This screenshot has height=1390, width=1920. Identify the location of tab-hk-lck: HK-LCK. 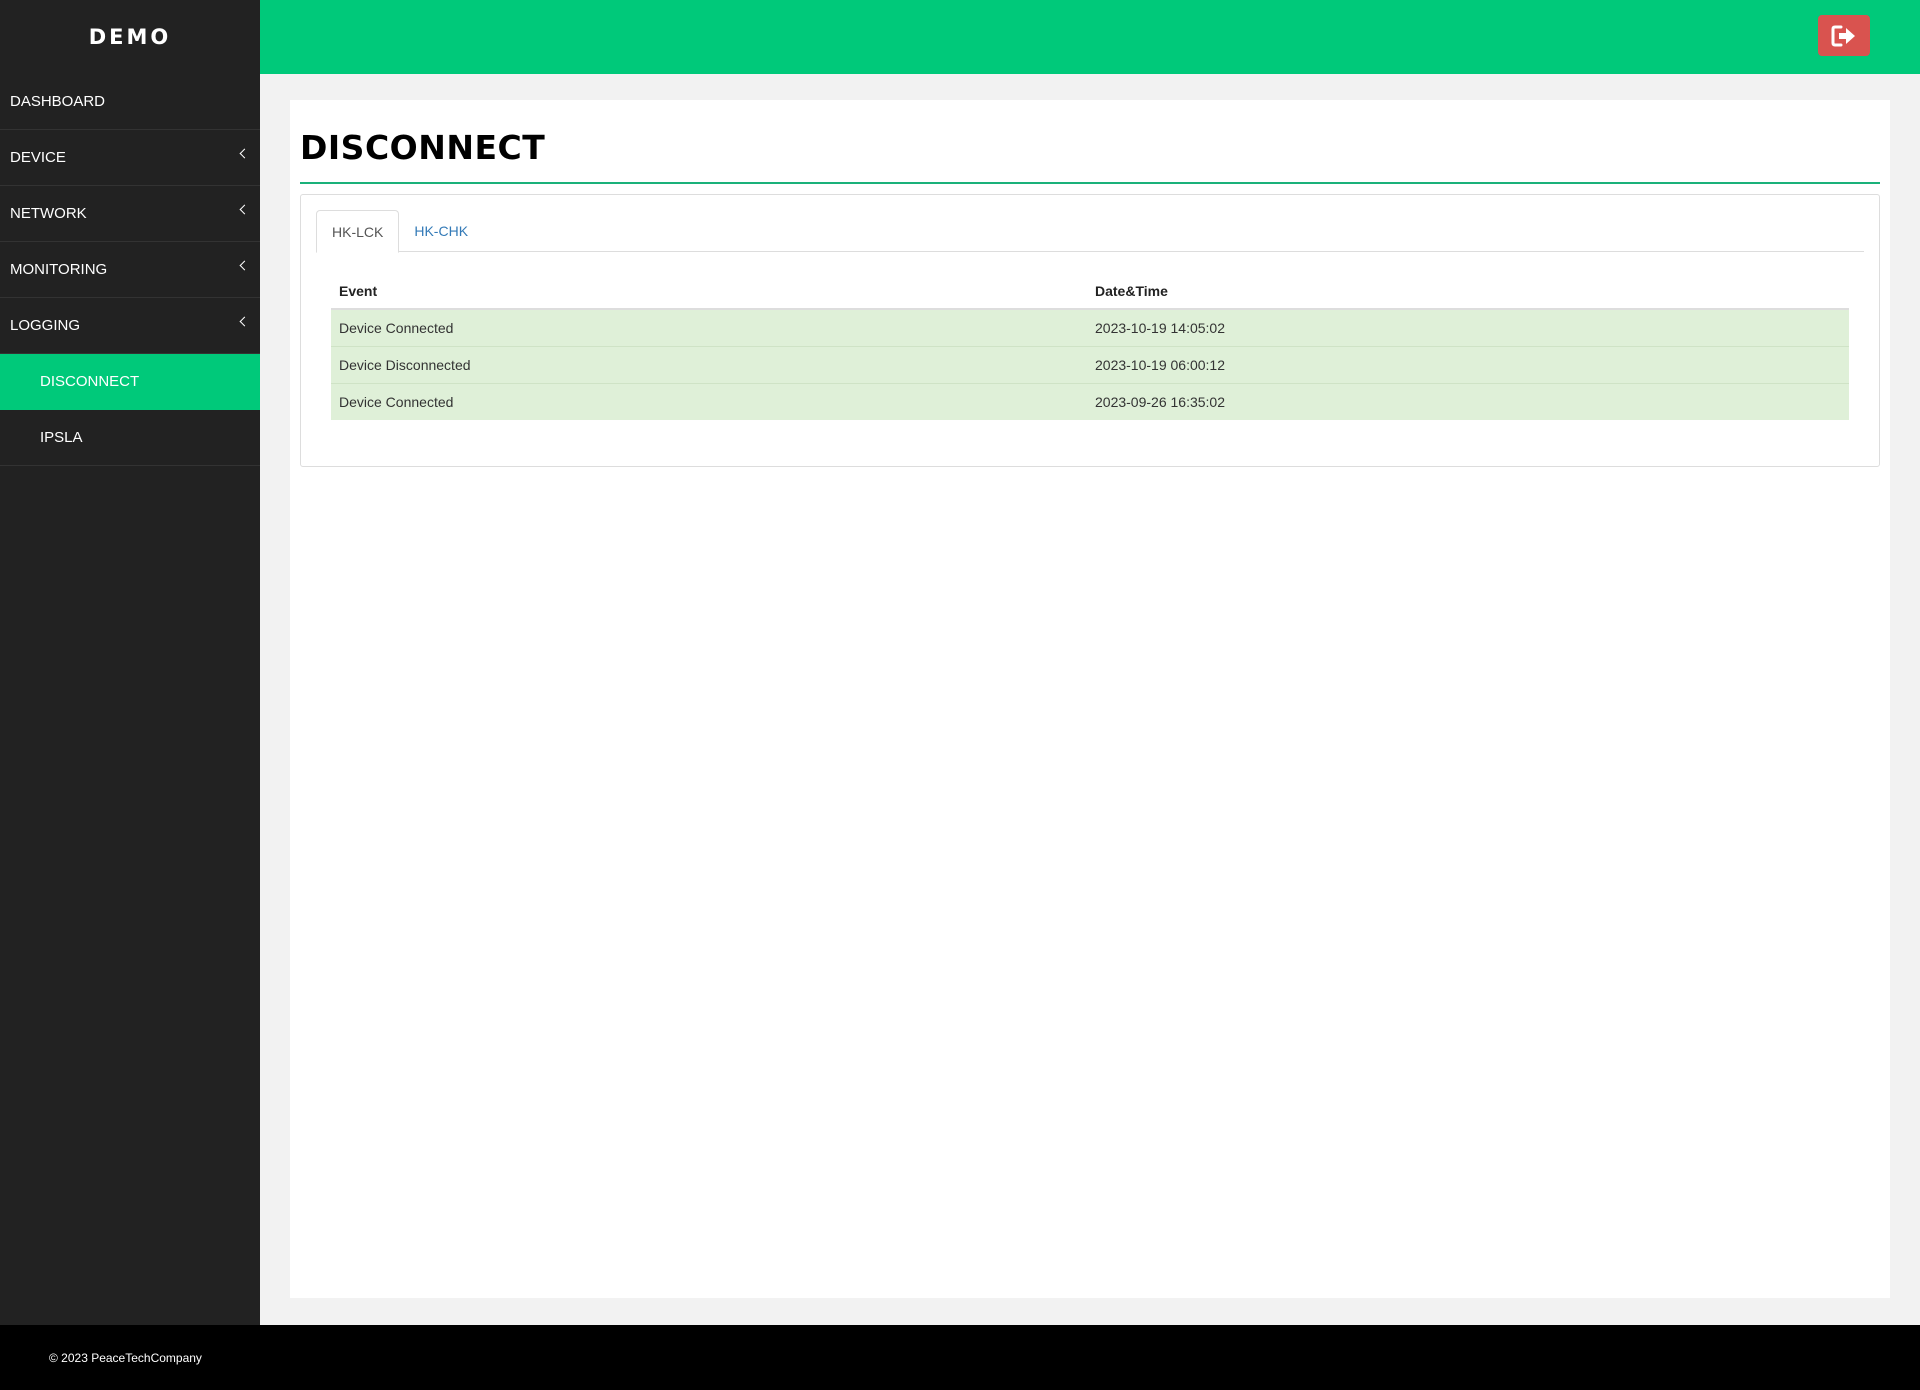
(358, 231).